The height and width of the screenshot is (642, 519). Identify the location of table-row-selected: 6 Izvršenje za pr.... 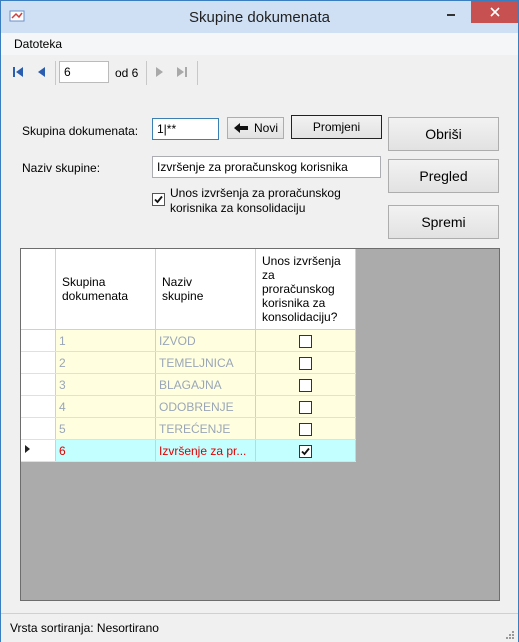
(188, 450).